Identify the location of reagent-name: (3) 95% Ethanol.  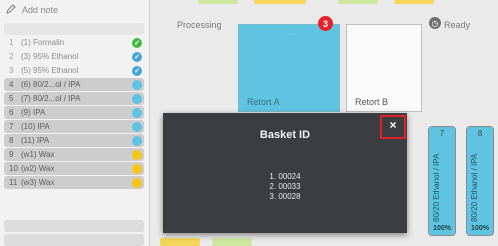
(50, 56).